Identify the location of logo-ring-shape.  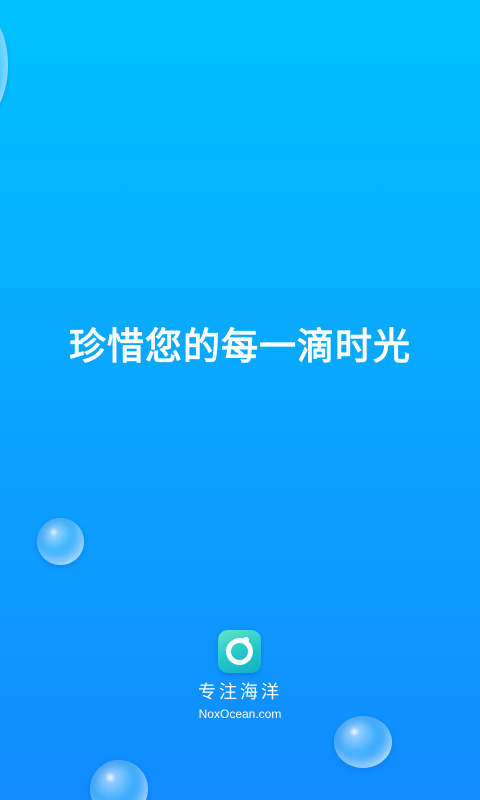
(239, 651).